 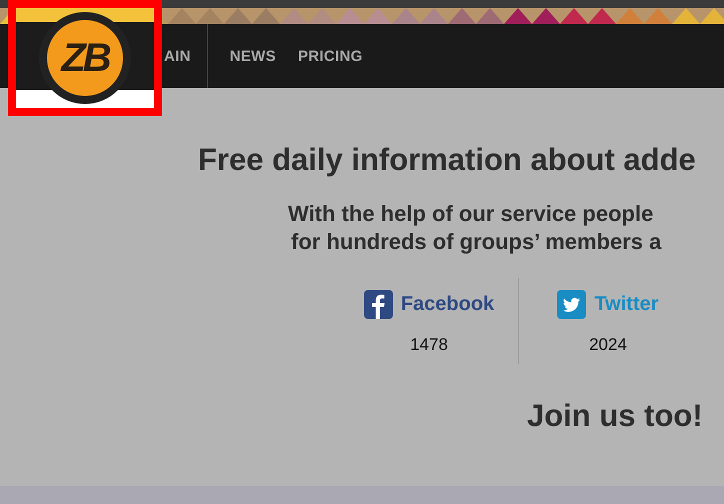 I want to click on subtitle-line: With the help of our service people, so click(x=471, y=214).